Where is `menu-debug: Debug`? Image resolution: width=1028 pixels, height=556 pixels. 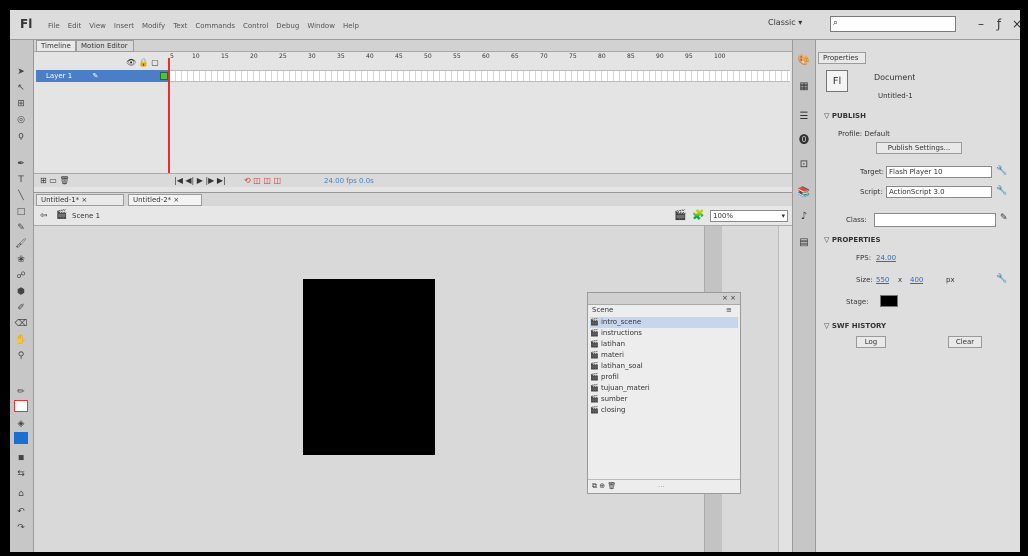 menu-debug: Debug is located at coordinates (287, 26).